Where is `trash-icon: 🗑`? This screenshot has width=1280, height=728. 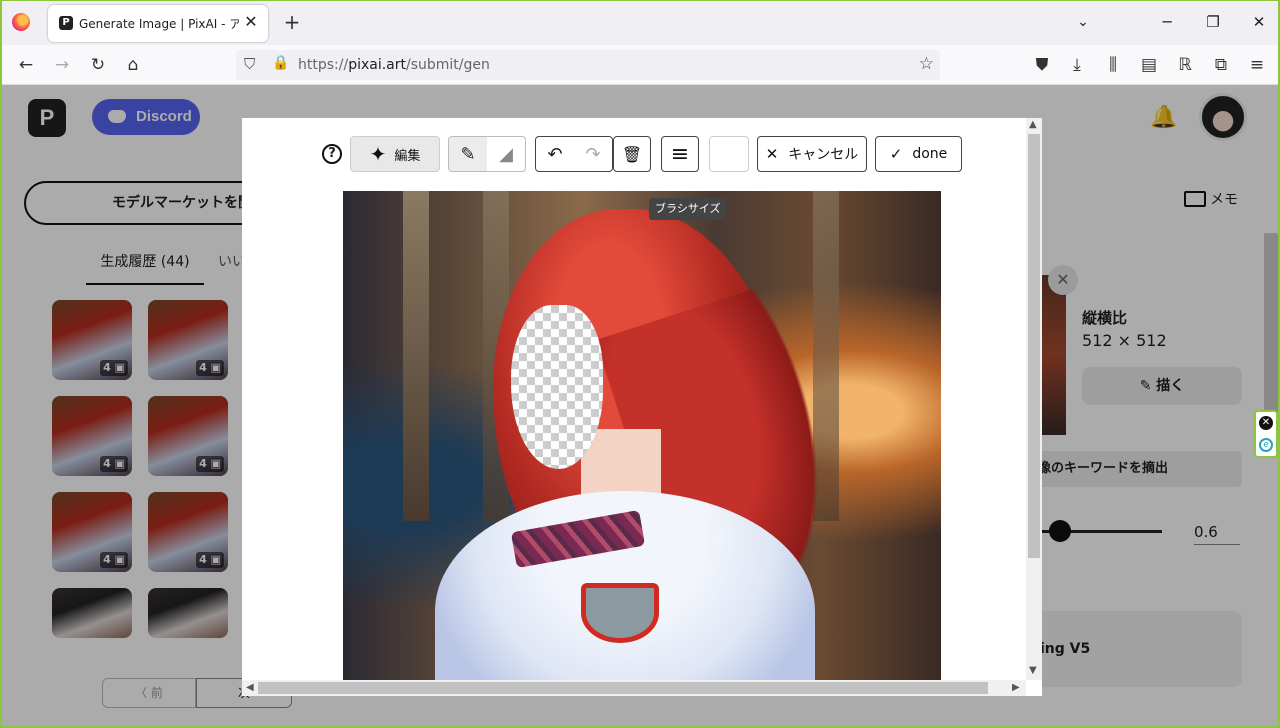
trash-icon: 🗑 is located at coordinates (632, 154).